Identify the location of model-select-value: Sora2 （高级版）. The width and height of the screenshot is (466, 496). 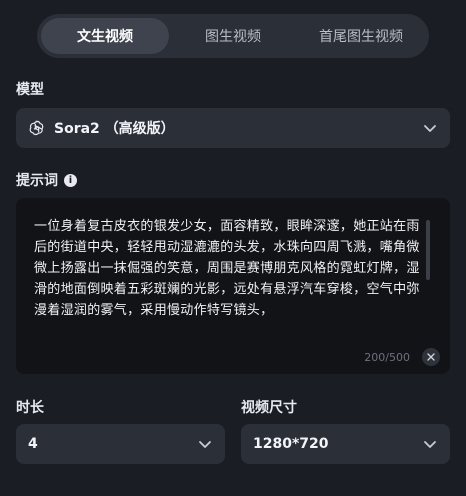
(114, 129).